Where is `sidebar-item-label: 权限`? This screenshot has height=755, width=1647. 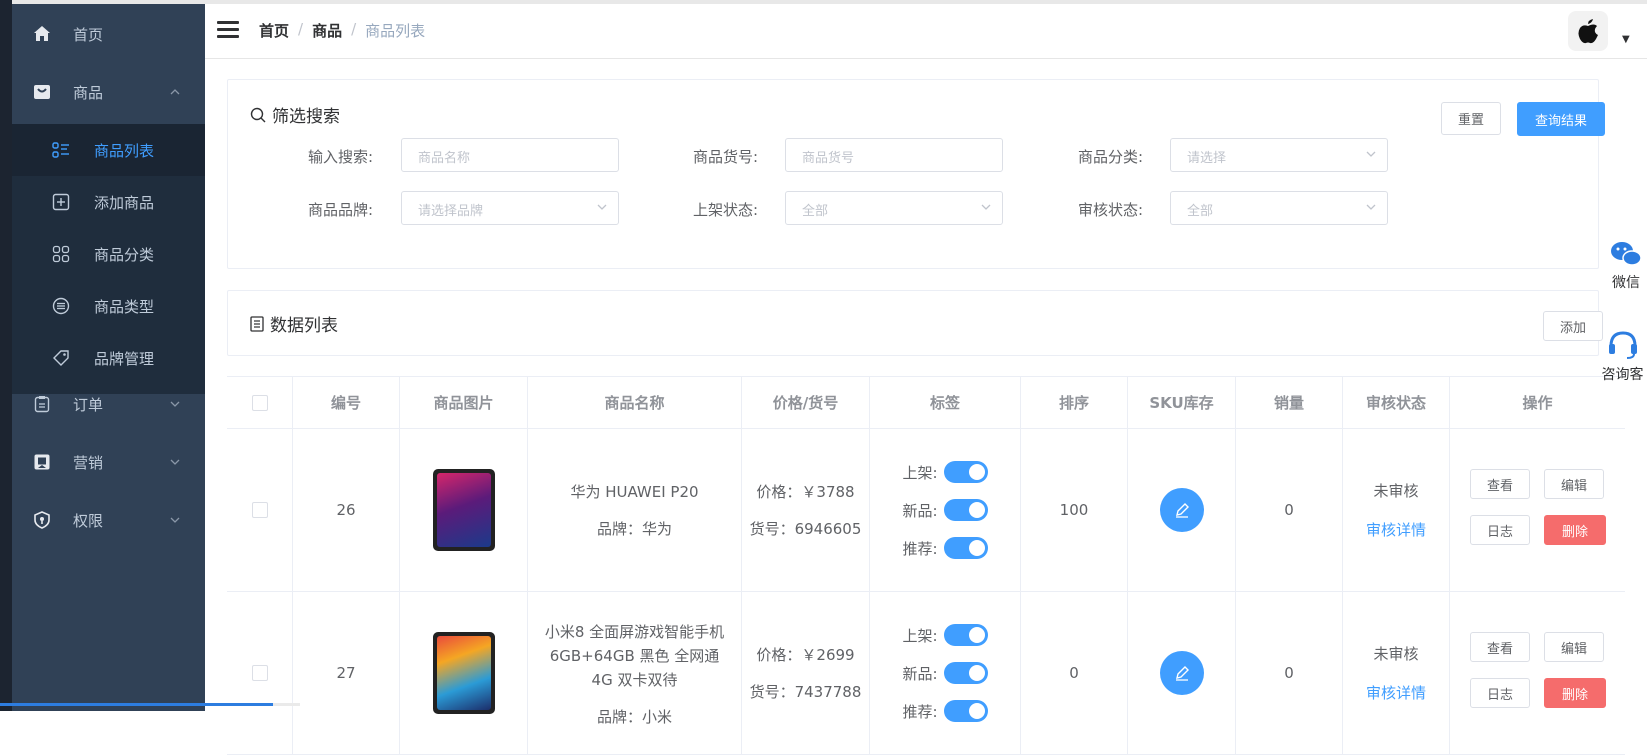
sidebar-item-label: 权限 is located at coordinates (88, 520).